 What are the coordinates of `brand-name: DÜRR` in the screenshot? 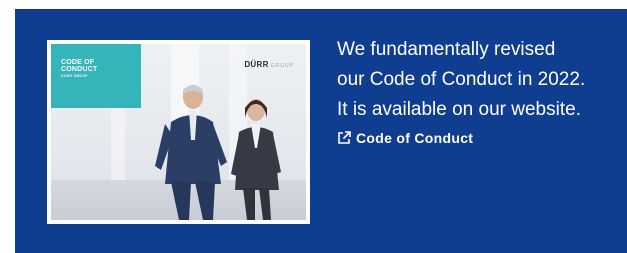 It's located at (256, 64).